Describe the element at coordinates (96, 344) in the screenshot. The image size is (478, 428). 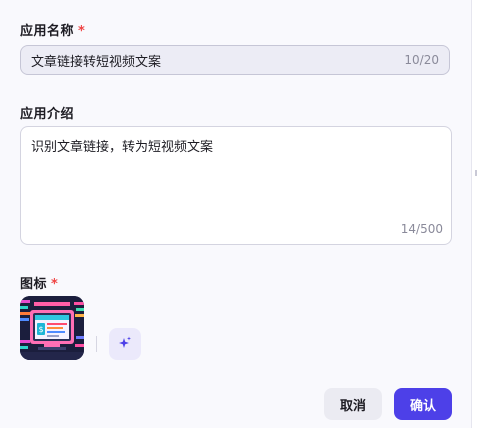
I see `divider` at that location.